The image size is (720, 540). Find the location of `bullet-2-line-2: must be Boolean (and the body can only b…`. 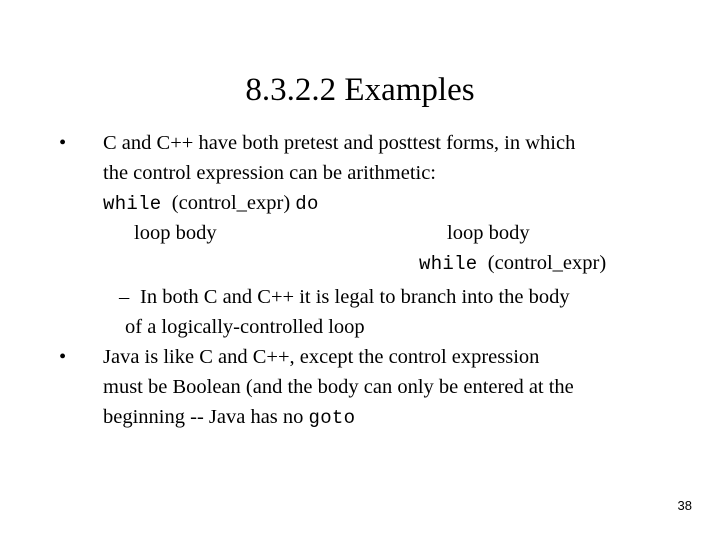

bullet-2-line-2: must be Boolean (and the body can only b… is located at coordinates (338, 387).